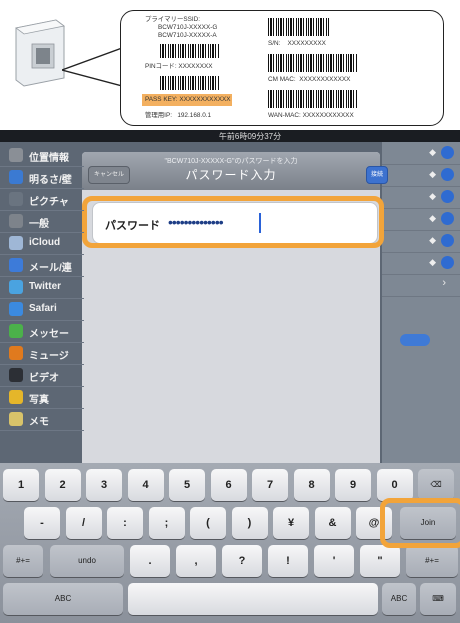 This screenshot has width=460, height=623. Describe the element at coordinates (39, 224) in the screenshot. I see `sidebar-item-label: 一般` at that location.